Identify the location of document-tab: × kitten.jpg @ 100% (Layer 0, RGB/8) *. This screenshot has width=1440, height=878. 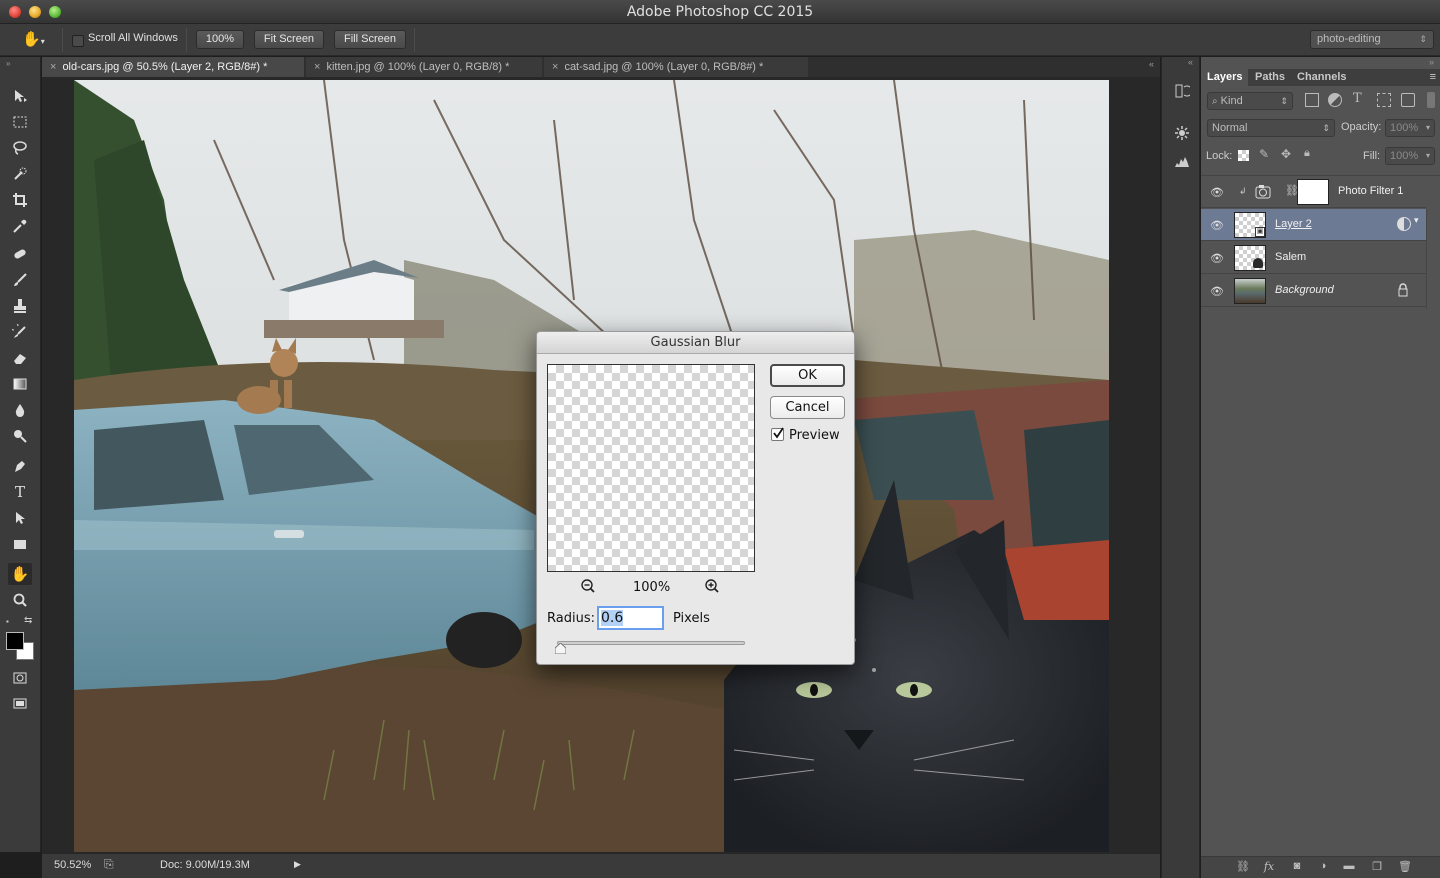
(424, 67).